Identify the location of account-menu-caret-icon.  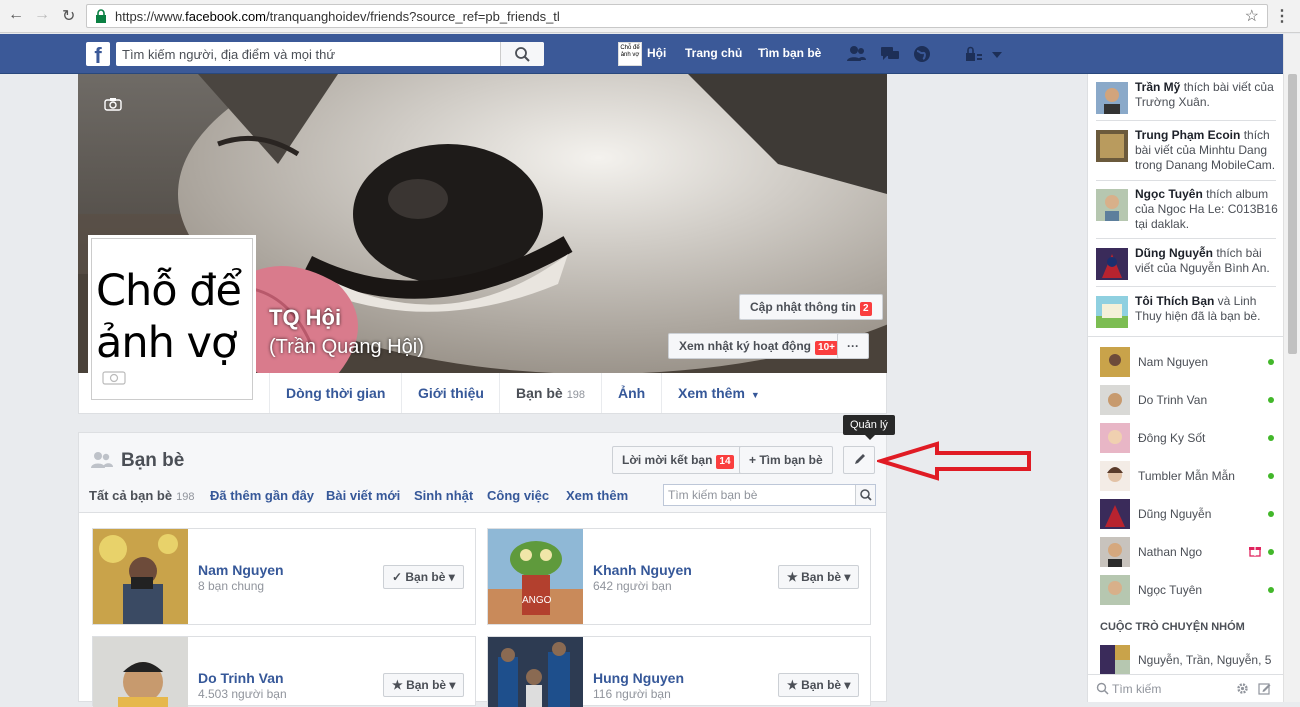
(998, 54).